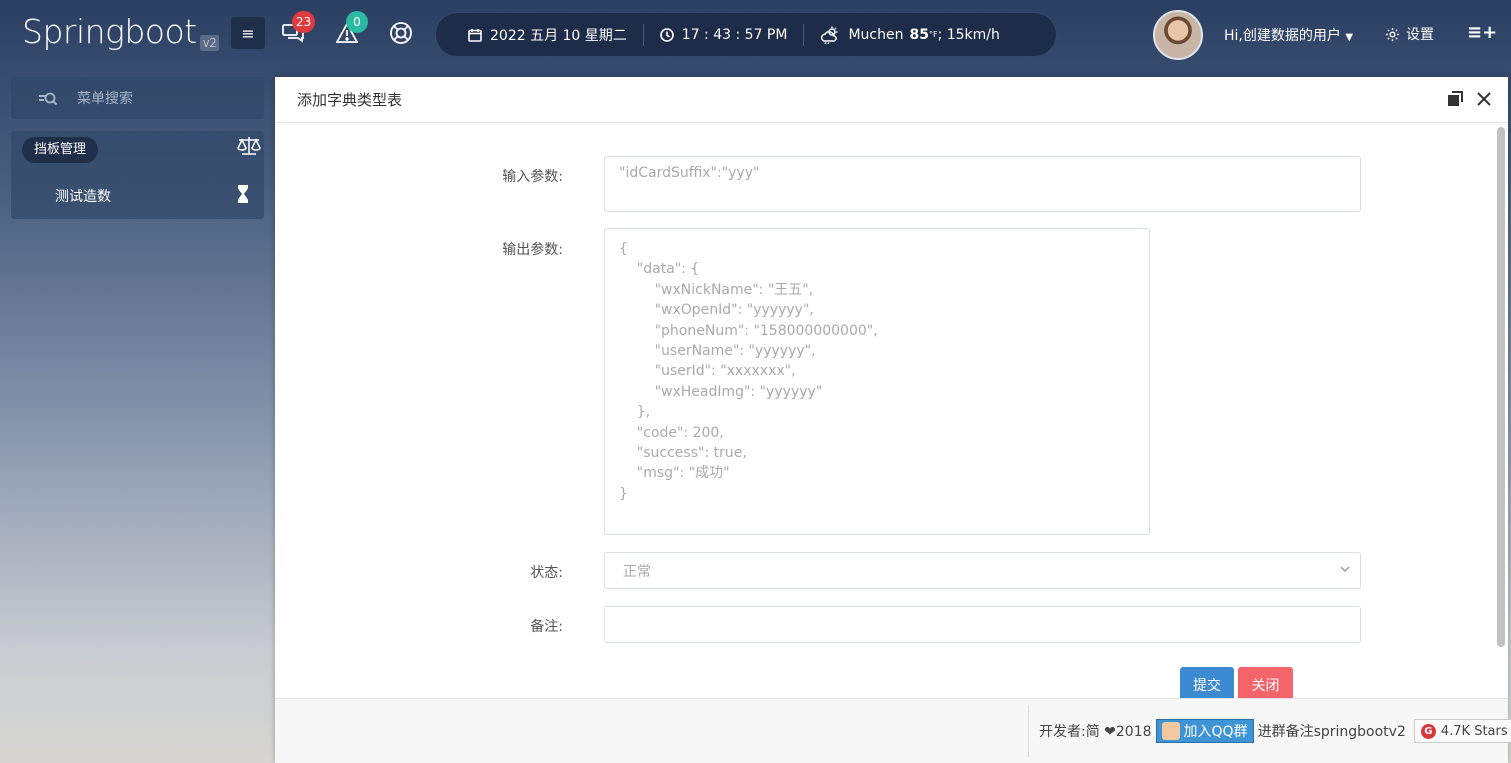 This screenshot has height=763, width=1511. I want to click on weather-cloud-sun-icon, so click(829, 35).